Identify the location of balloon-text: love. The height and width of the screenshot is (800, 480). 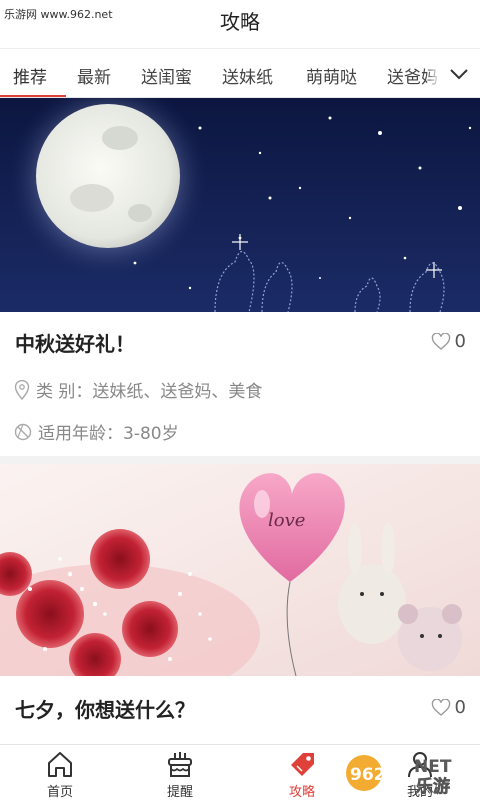
(286, 520).